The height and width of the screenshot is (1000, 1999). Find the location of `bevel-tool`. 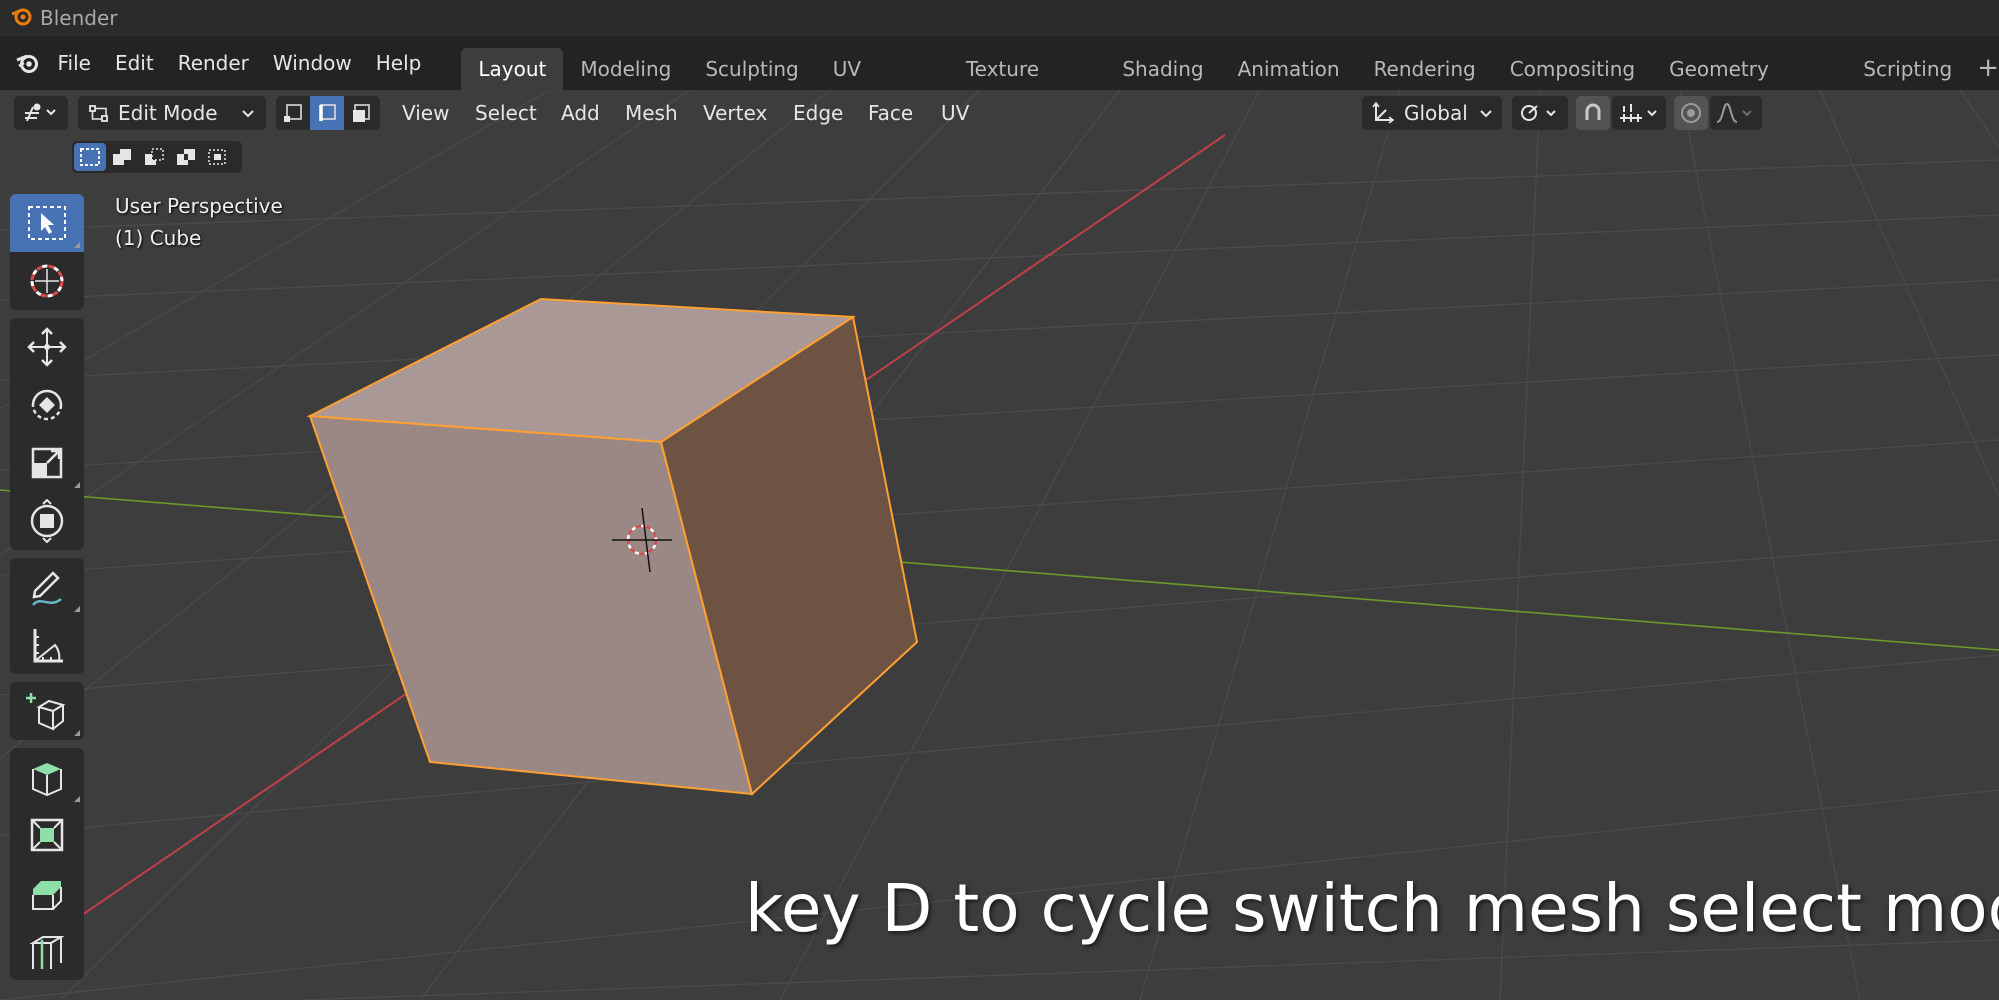

bevel-tool is located at coordinates (47, 893).